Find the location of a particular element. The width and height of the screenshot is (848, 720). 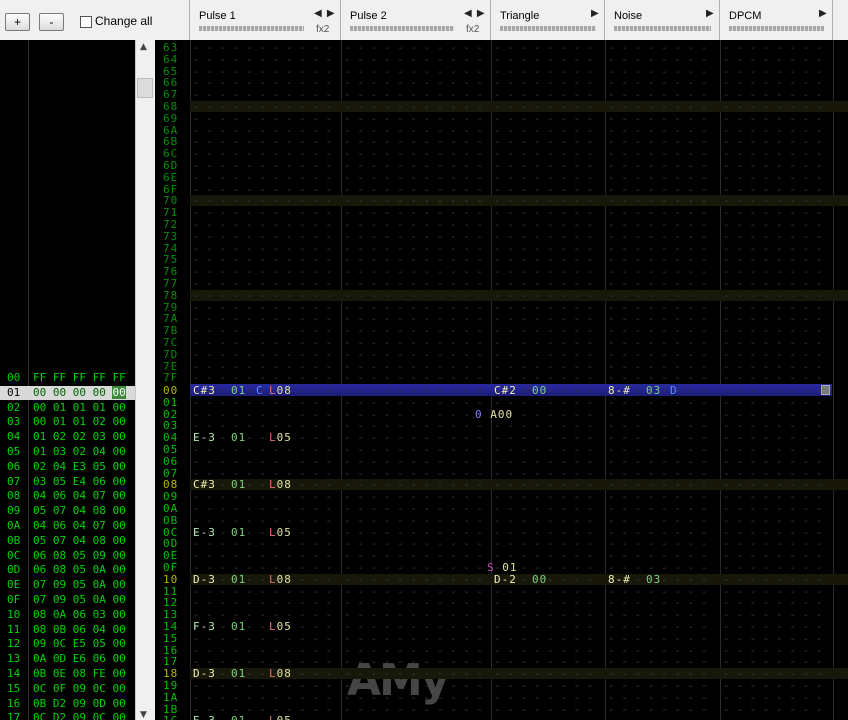

channel-header-noise: Noise ▶ is located at coordinates (662, 20).